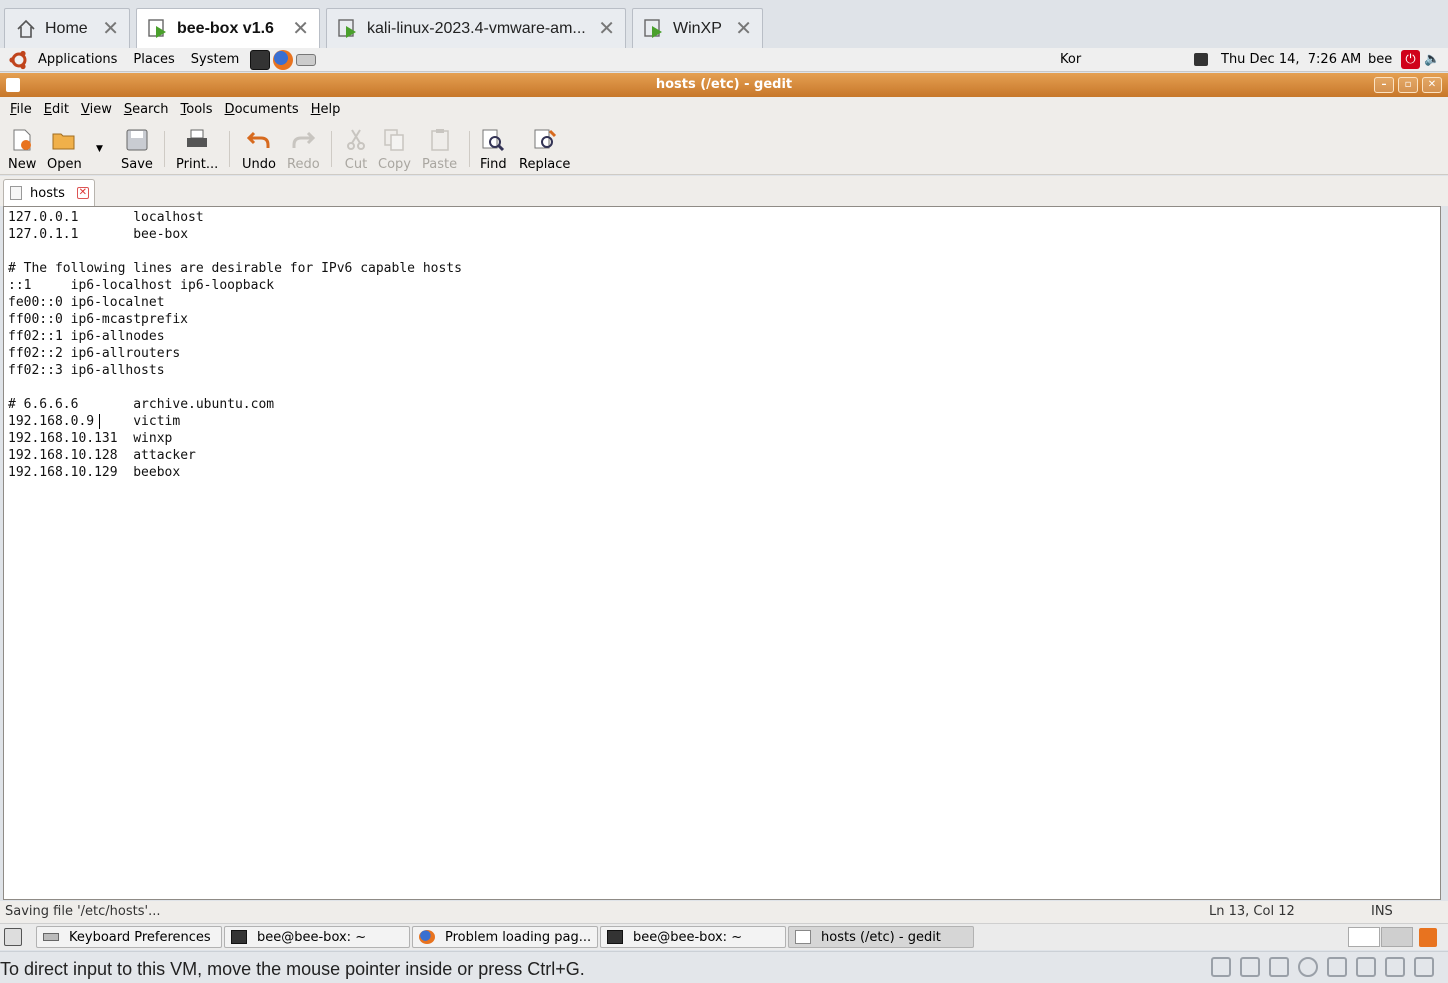 The height and width of the screenshot is (983, 1448). I want to click on sound-icon, so click(1279, 967).